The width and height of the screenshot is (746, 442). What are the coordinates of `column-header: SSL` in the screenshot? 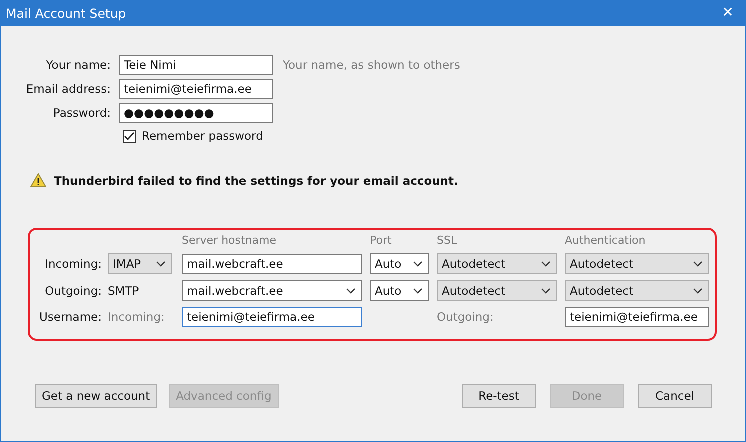 It's located at (447, 240).